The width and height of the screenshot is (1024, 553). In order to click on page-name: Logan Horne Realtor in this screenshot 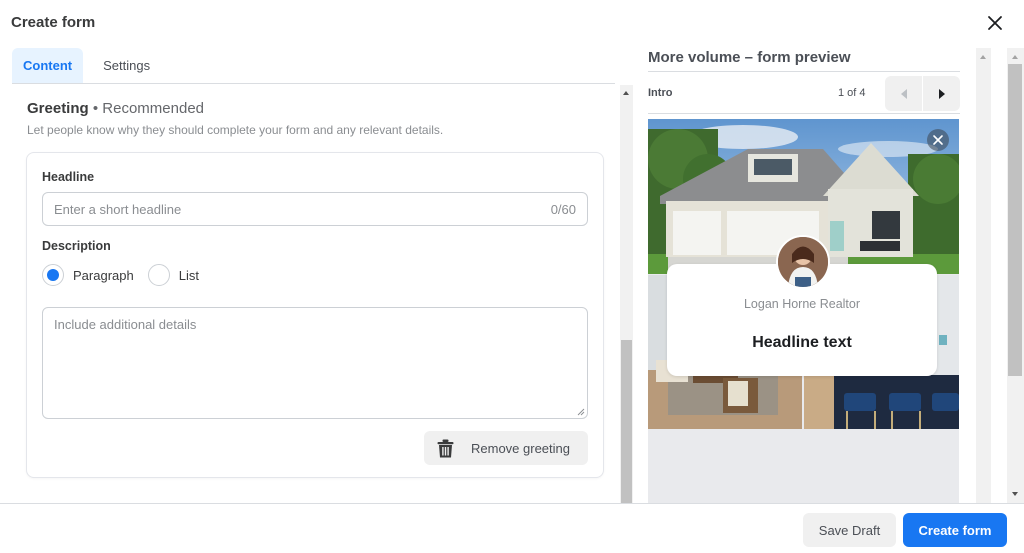, I will do `click(802, 304)`.